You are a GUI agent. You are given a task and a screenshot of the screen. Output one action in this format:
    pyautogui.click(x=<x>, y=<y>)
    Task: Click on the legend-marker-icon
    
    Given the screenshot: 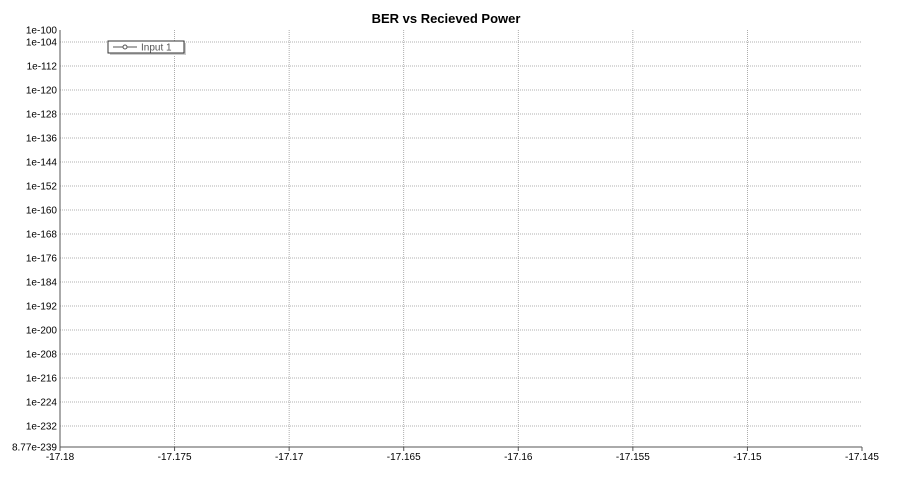 What is the action you would take?
    pyautogui.click(x=125, y=47)
    